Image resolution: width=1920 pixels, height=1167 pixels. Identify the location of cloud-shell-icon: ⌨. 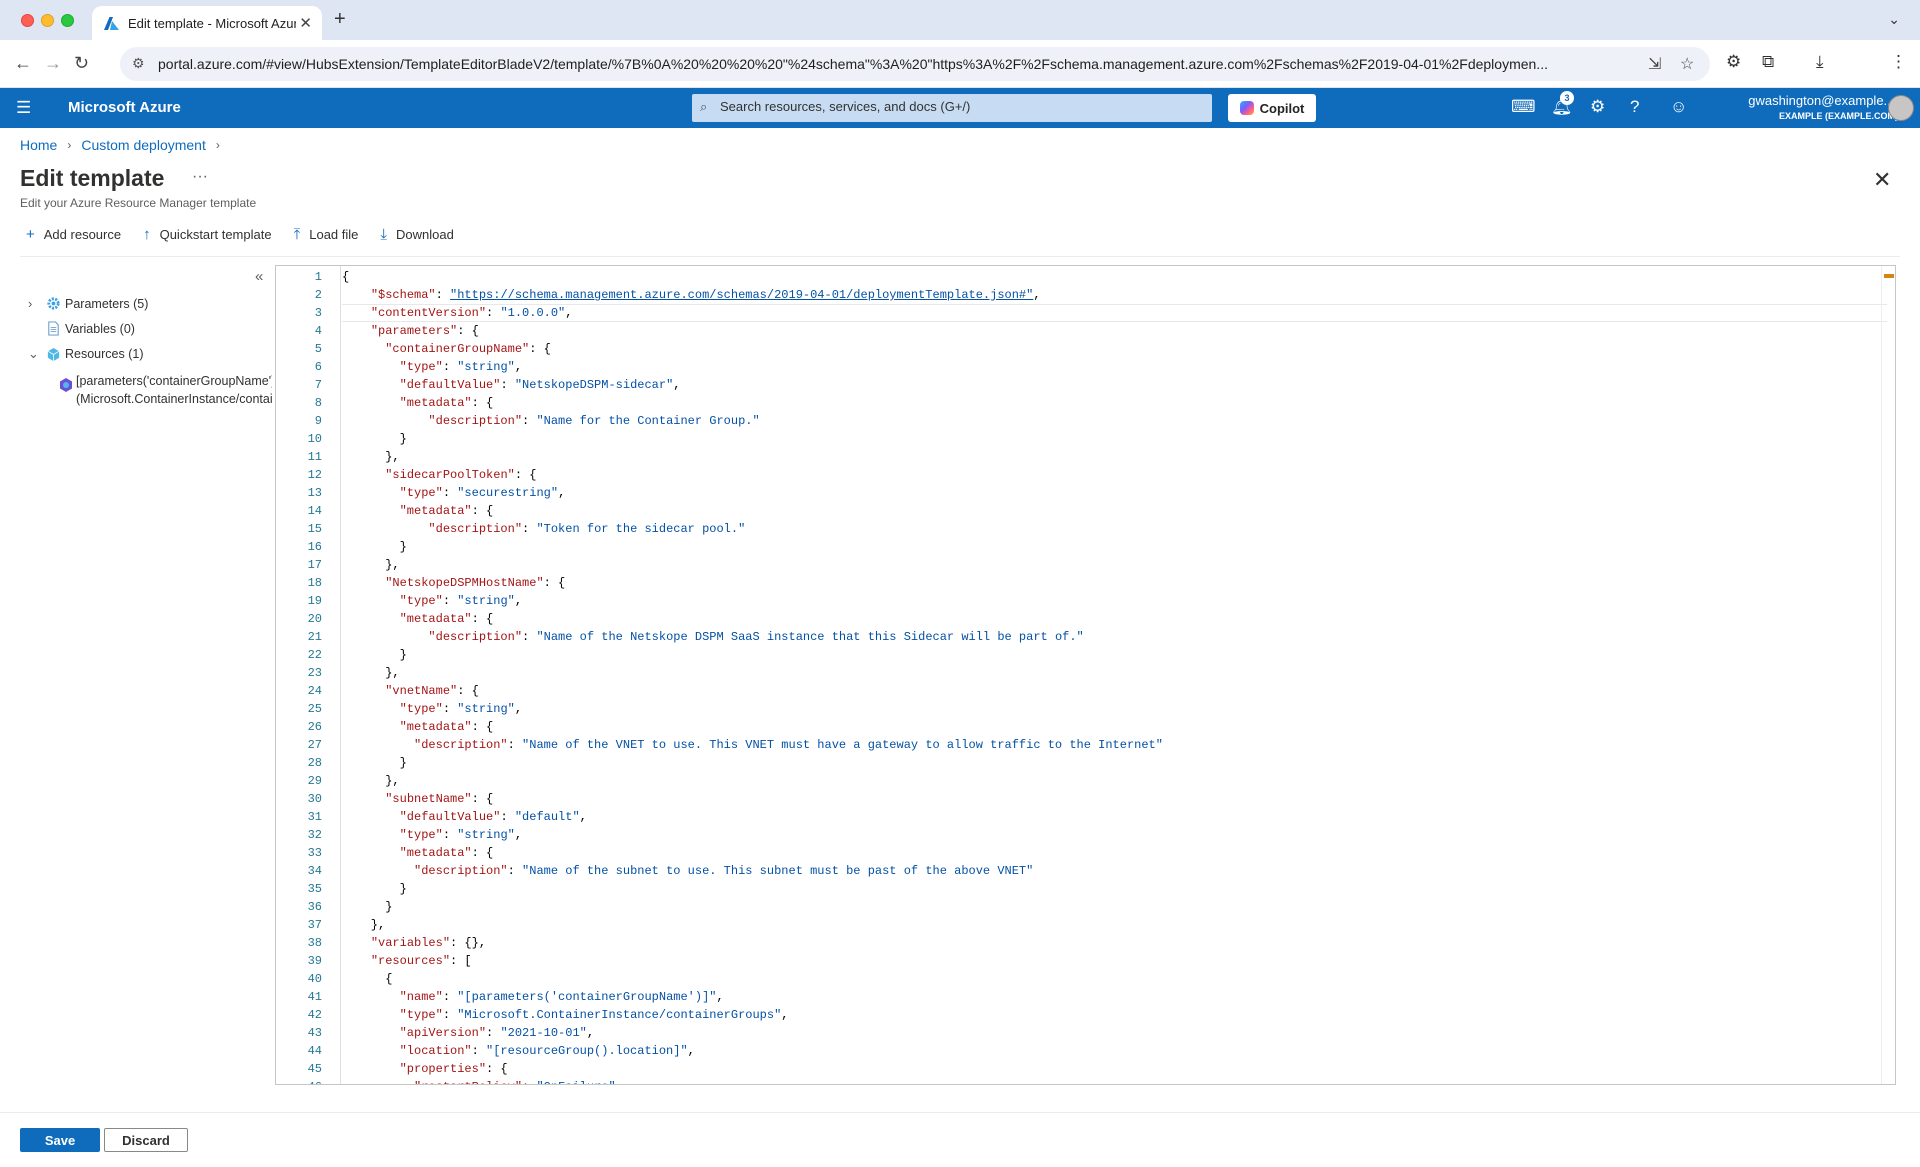
(1523, 107).